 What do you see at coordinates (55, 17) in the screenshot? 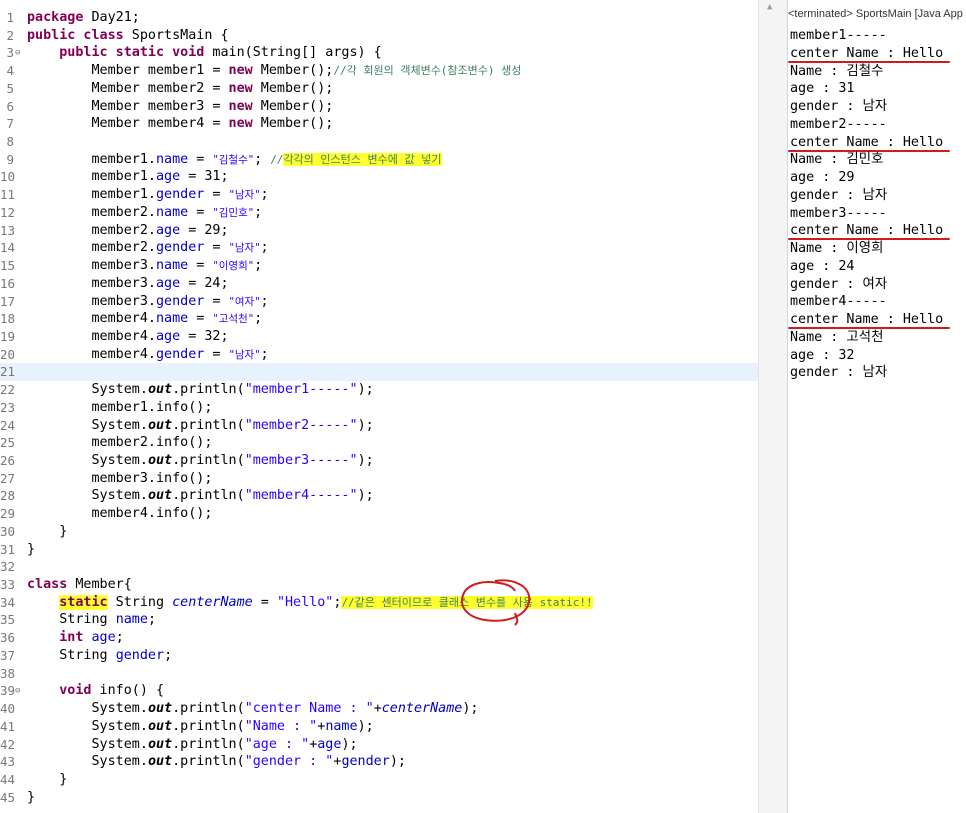
I see `code-token: package` at bounding box center [55, 17].